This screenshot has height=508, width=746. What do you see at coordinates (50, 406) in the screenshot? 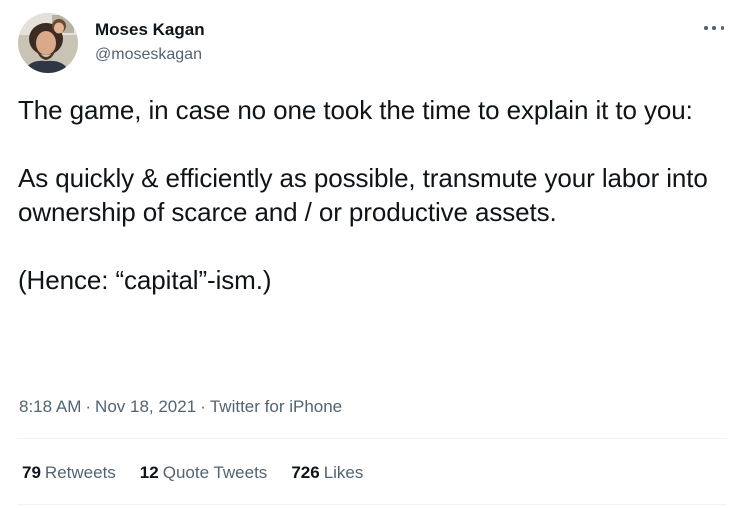
I see `tweet-time: 8:18 AM` at bounding box center [50, 406].